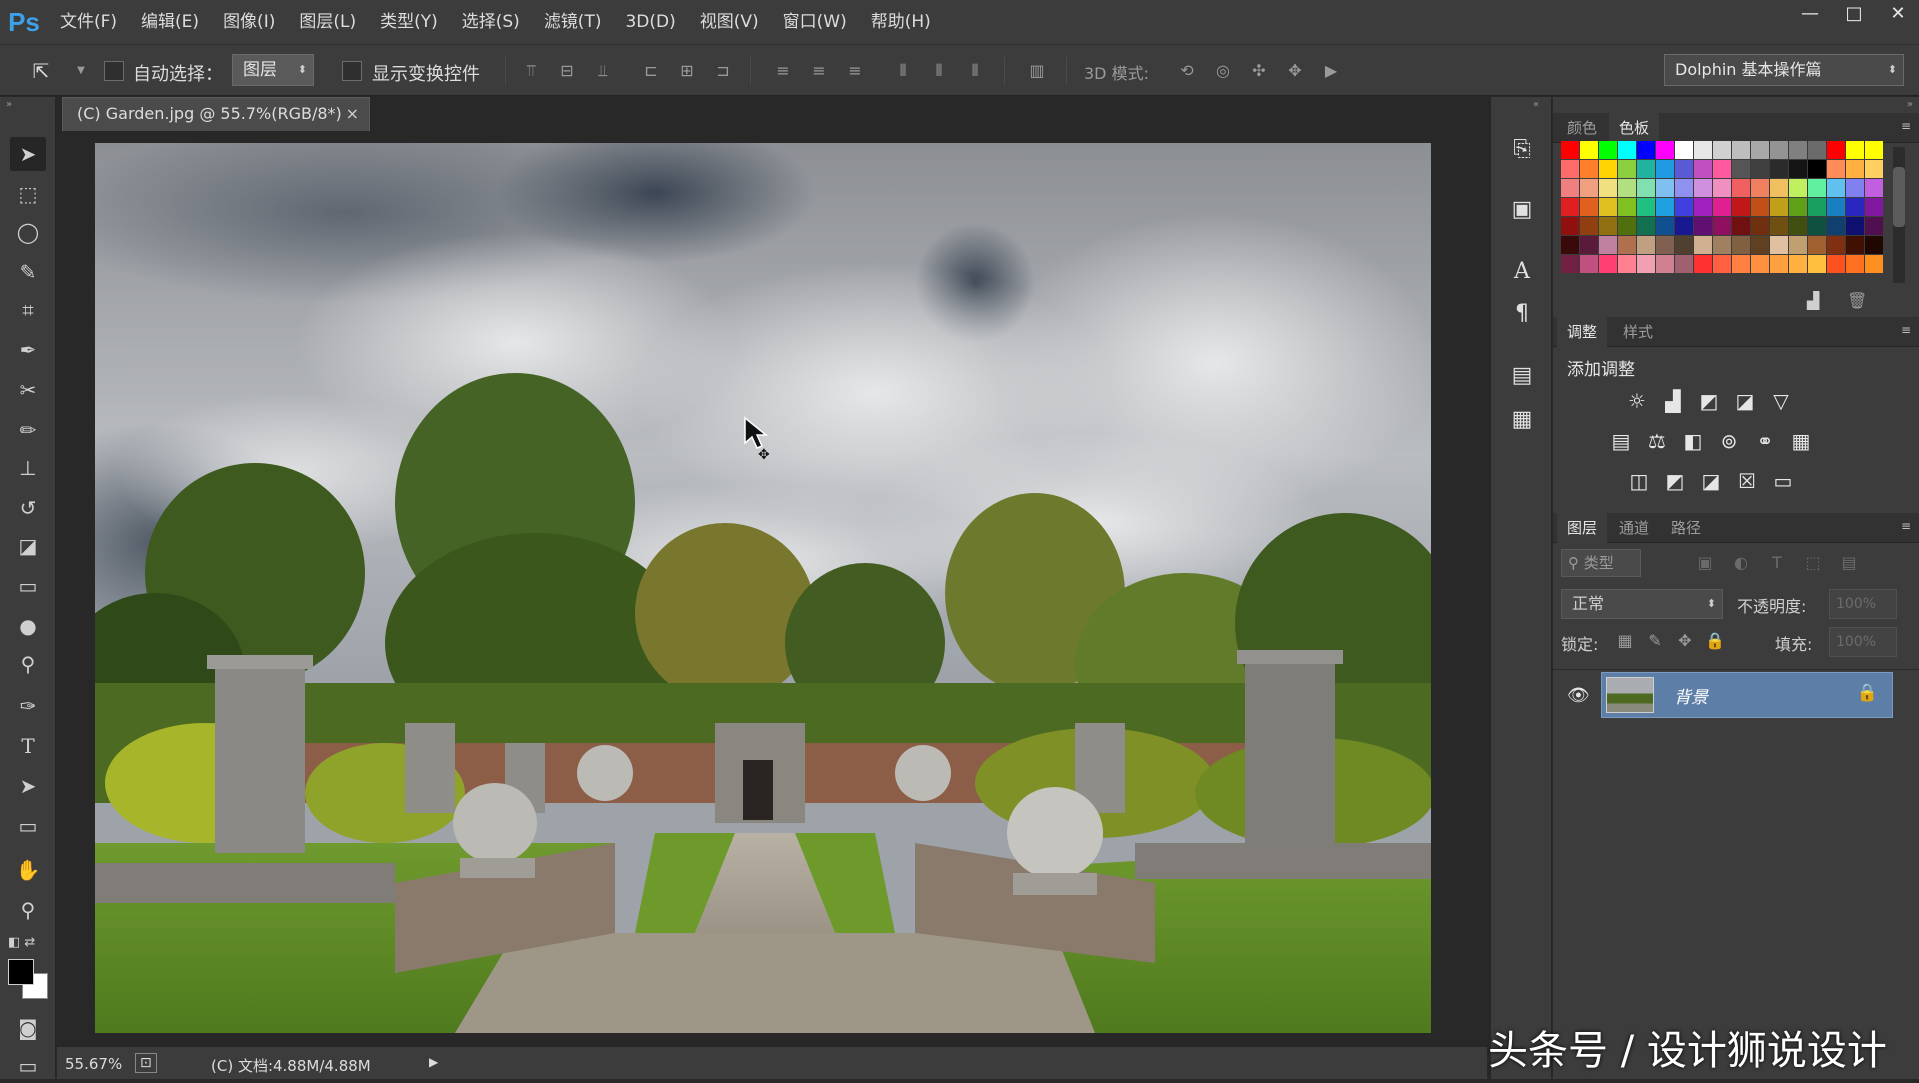  I want to click on lasso-tool: ◯, so click(28, 232).